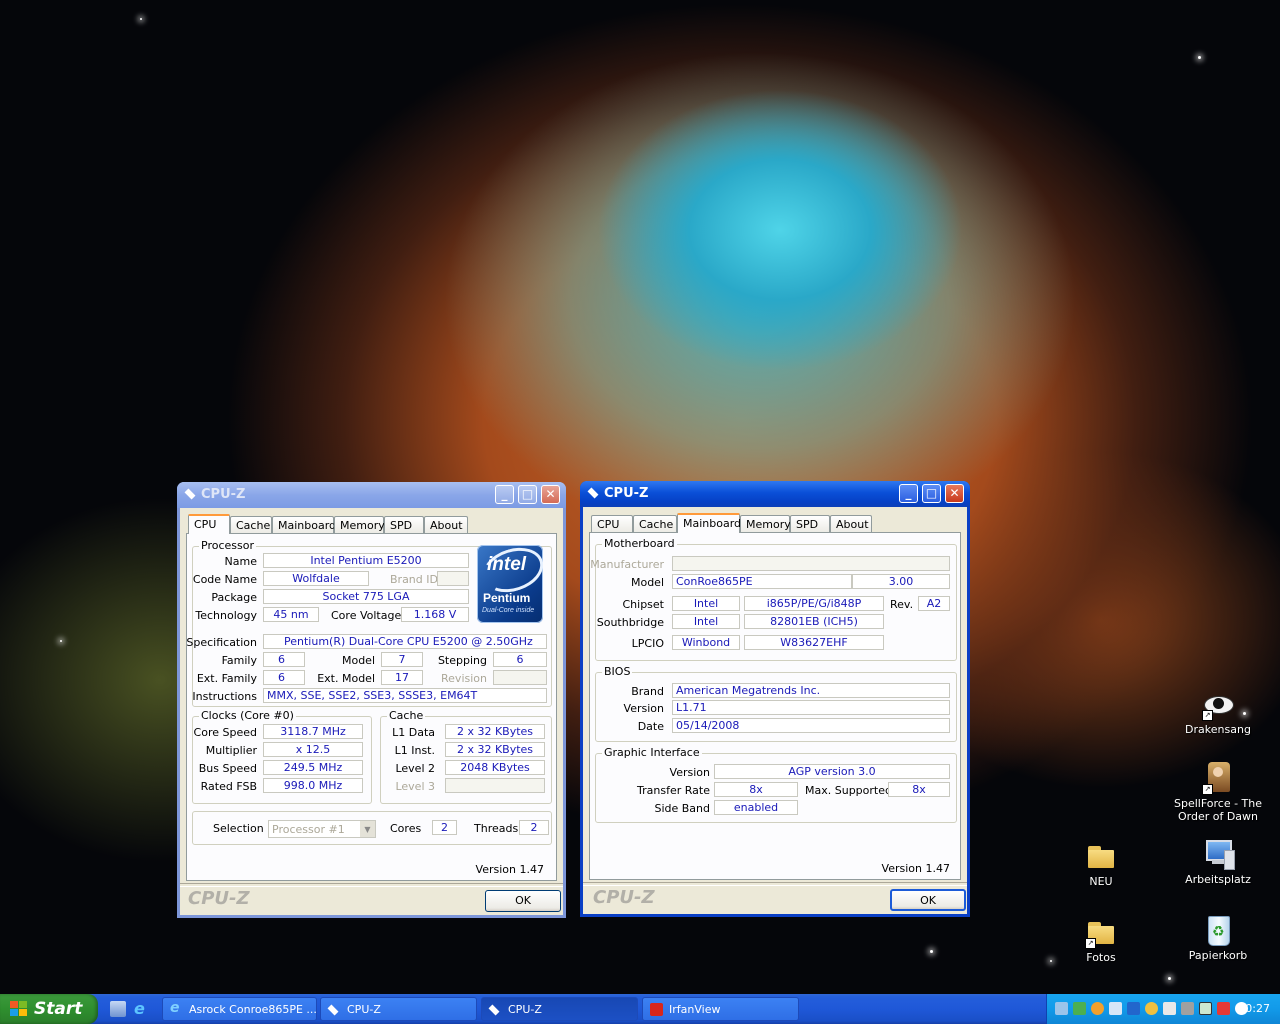 This screenshot has width=1280, height=1024. Describe the element at coordinates (371, 885) in the screenshot. I see `divider` at that location.